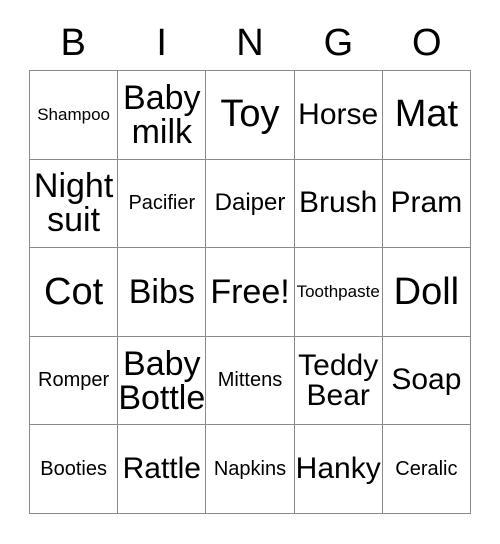 The image size is (500, 544). Describe the element at coordinates (338, 43) in the screenshot. I see `header-letter-g: G` at that location.